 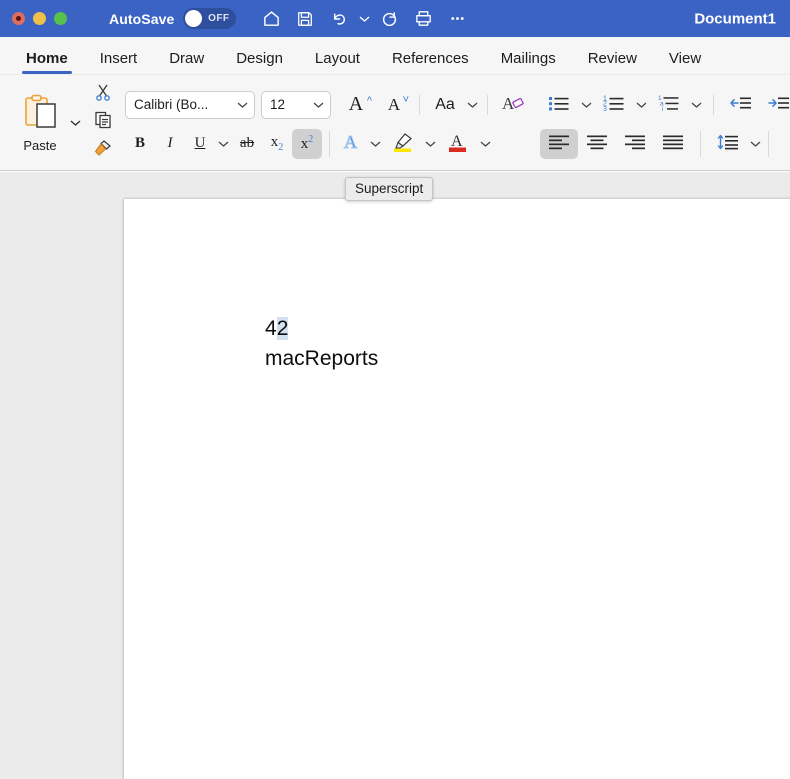 What do you see at coordinates (528, 62) in the screenshot?
I see `tab-mailings: Mailings` at bounding box center [528, 62].